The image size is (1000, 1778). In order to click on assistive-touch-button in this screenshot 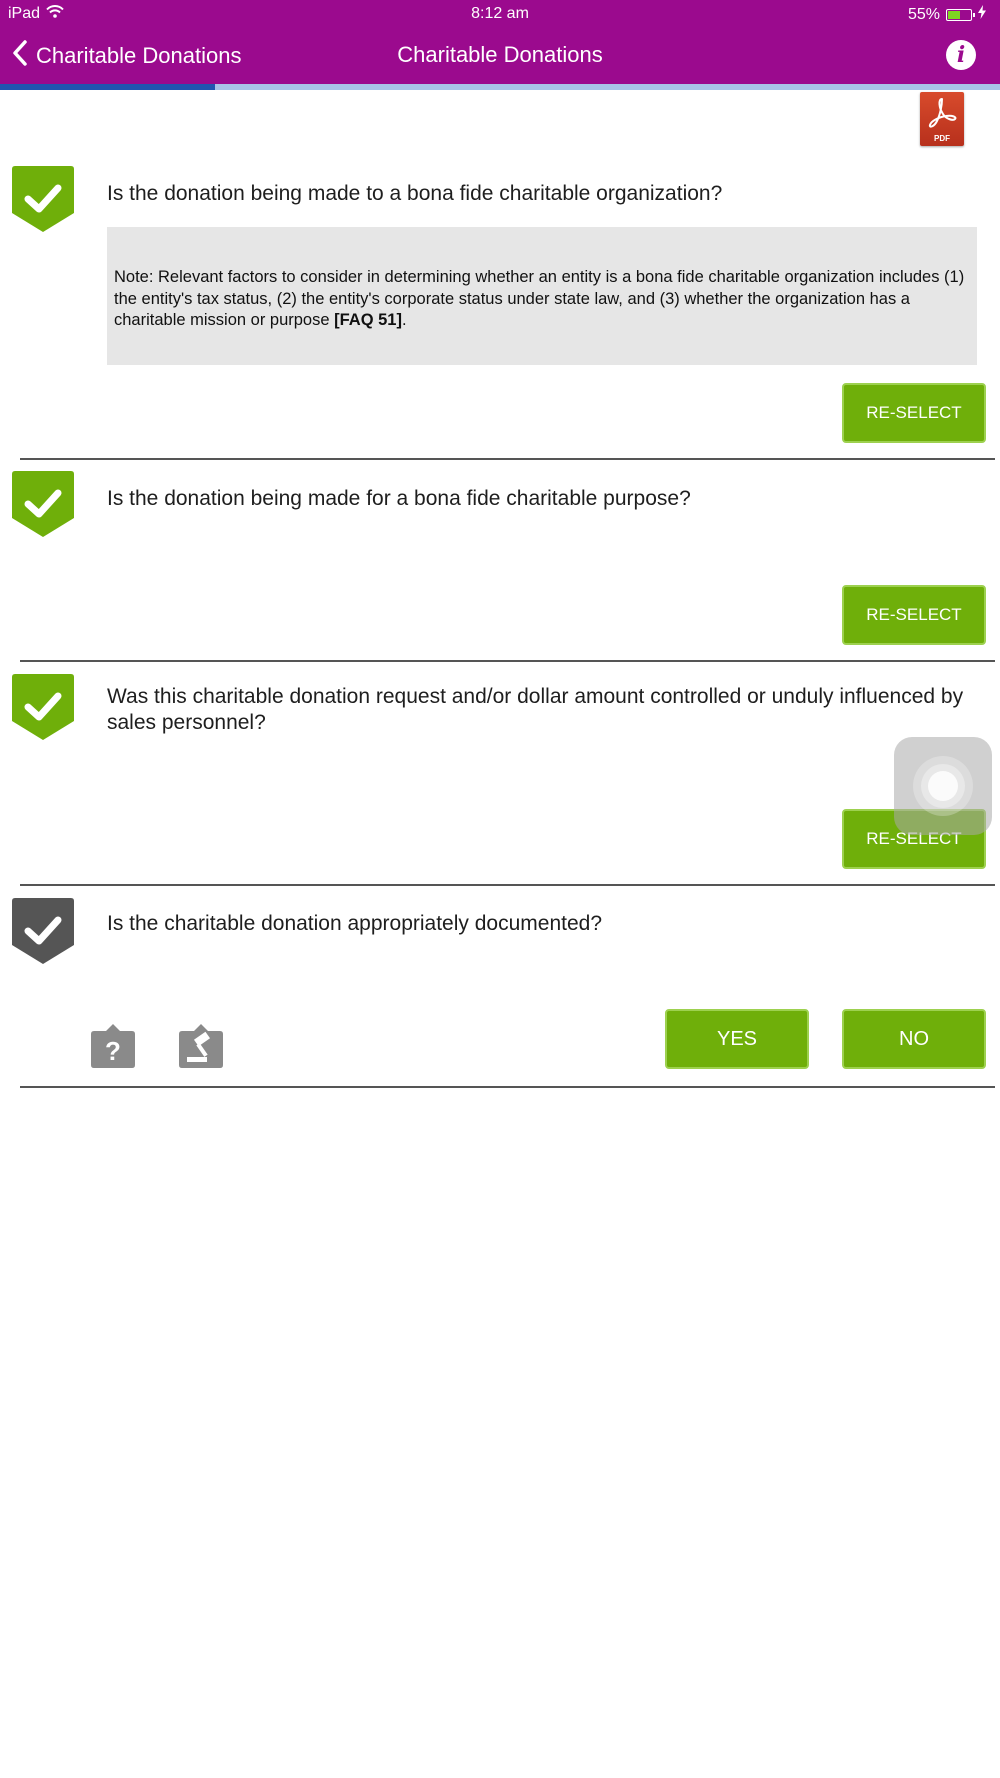, I will do `click(943, 786)`.